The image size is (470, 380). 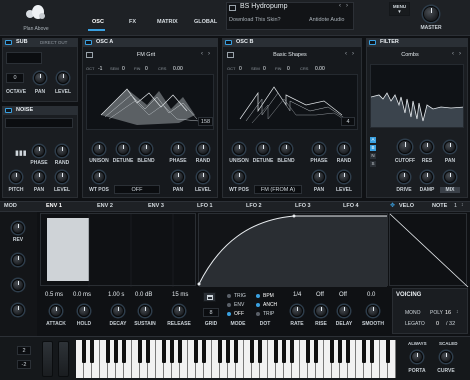 I want to click on filter-route-n: N, so click(x=373, y=156).